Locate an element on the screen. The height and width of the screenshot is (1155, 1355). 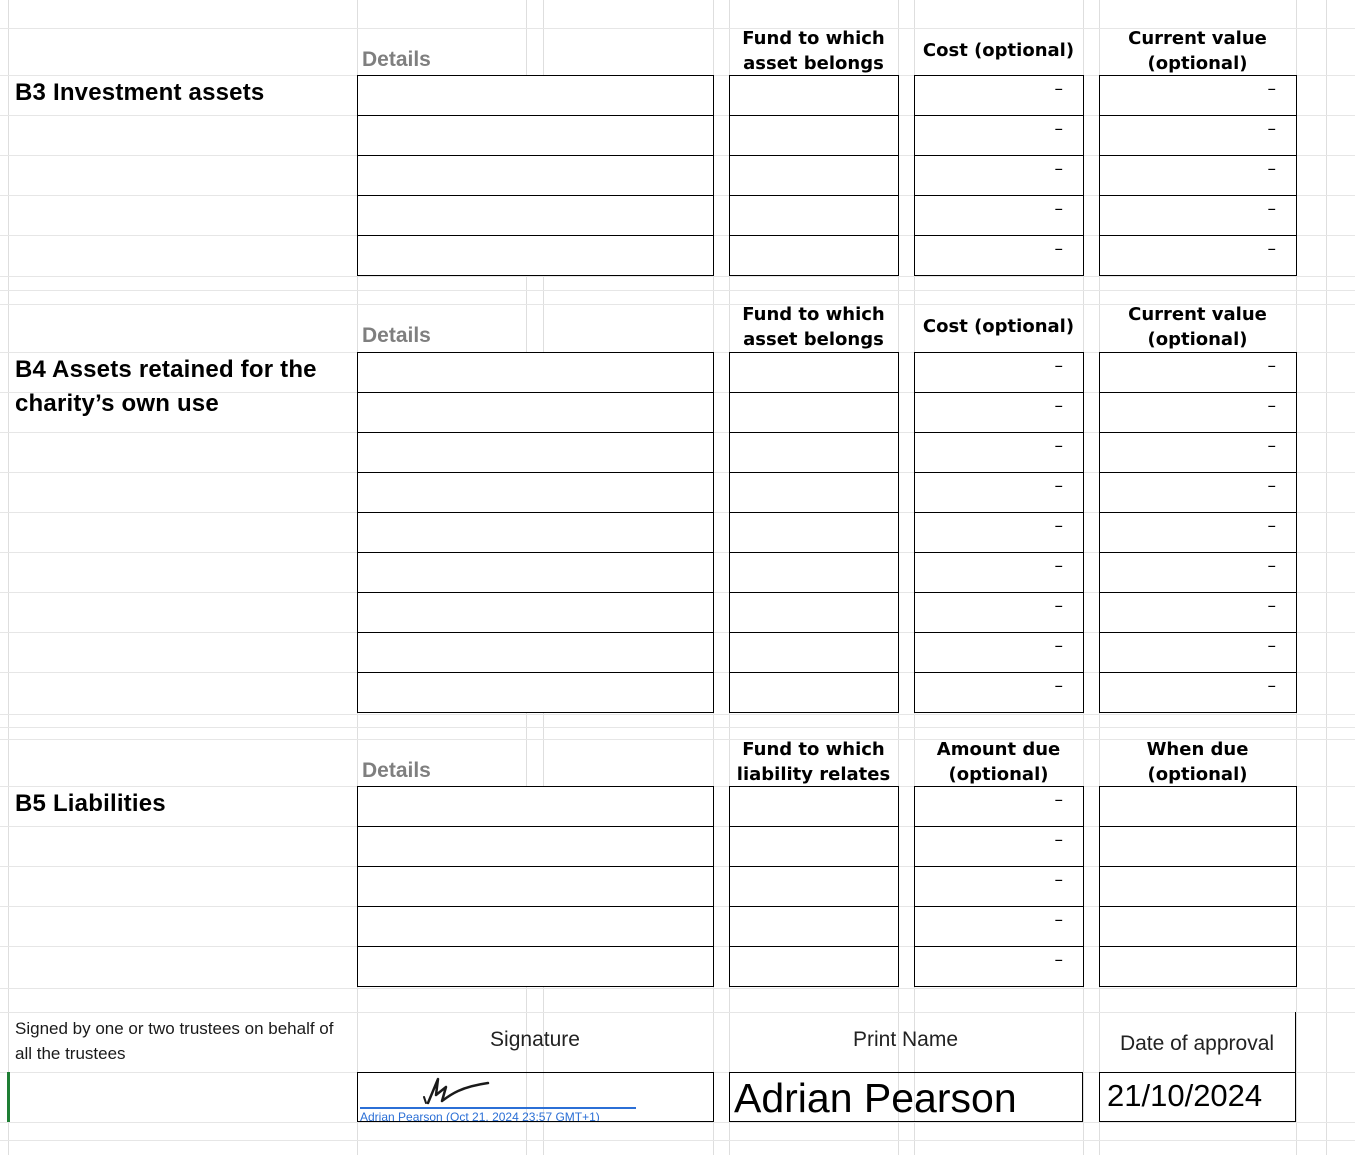
b3-row-5-value-cell: – is located at coordinates (1198, 255).